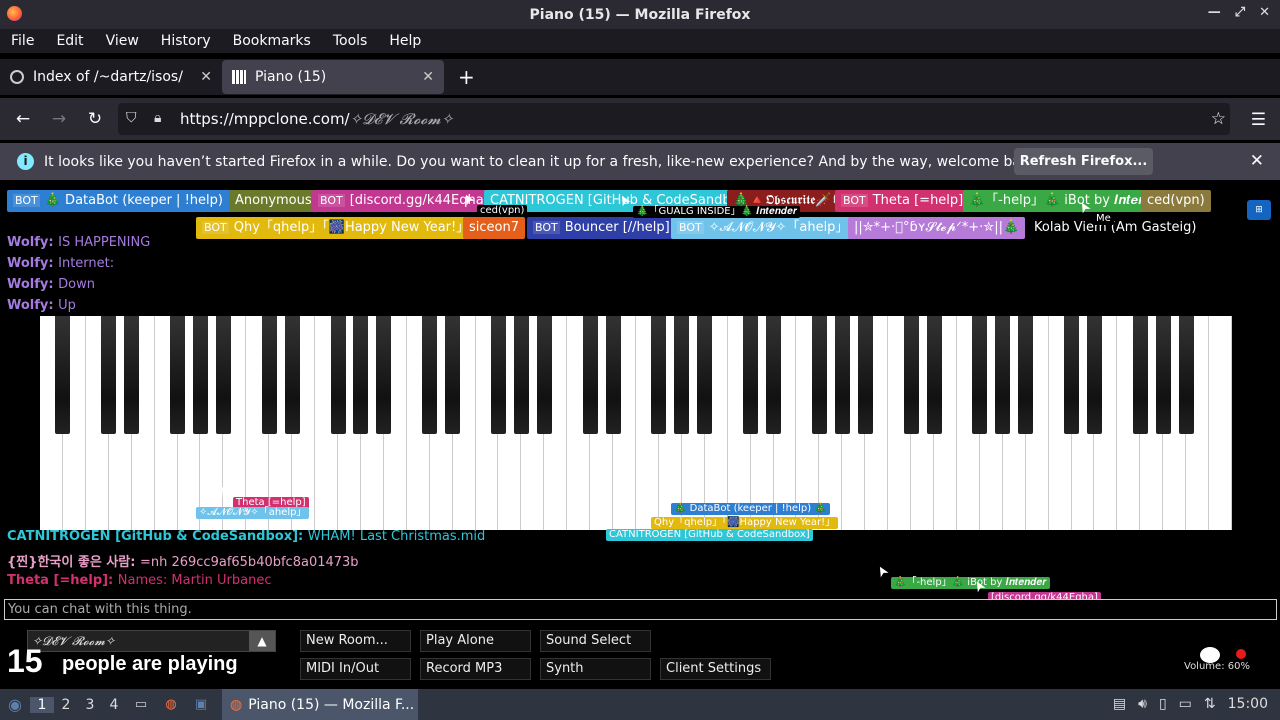  I want to click on workspace-3: 3, so click(90, 705).